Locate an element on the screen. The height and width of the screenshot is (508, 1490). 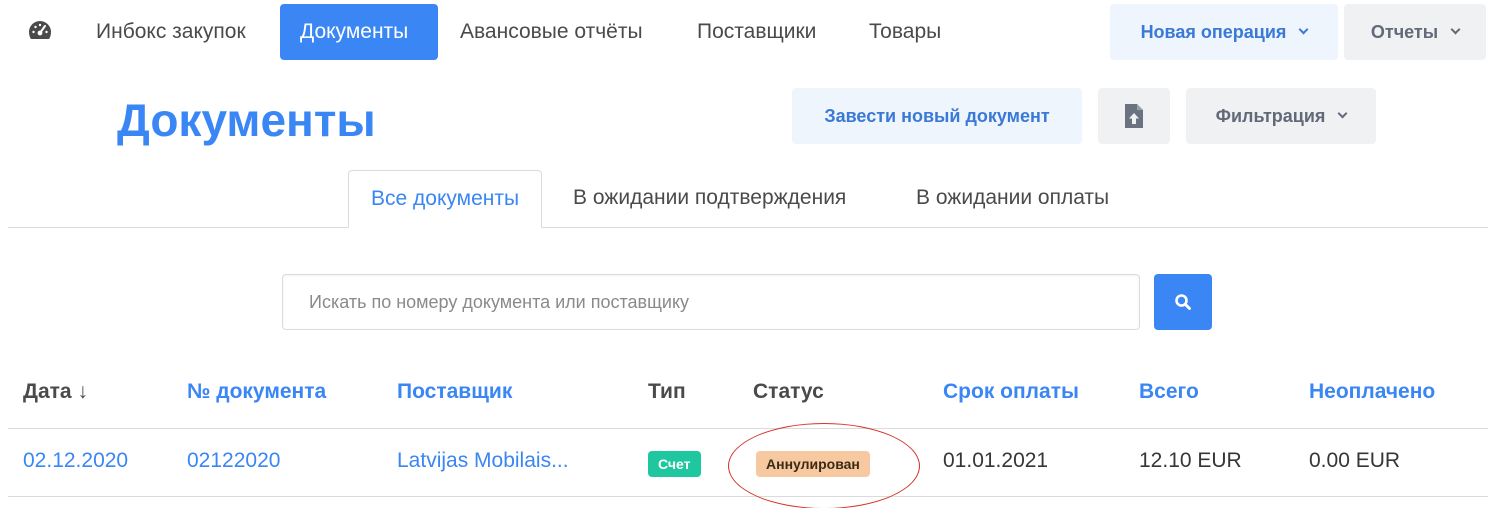
column-header-total: Всего is located at coordinates (1169, 392).